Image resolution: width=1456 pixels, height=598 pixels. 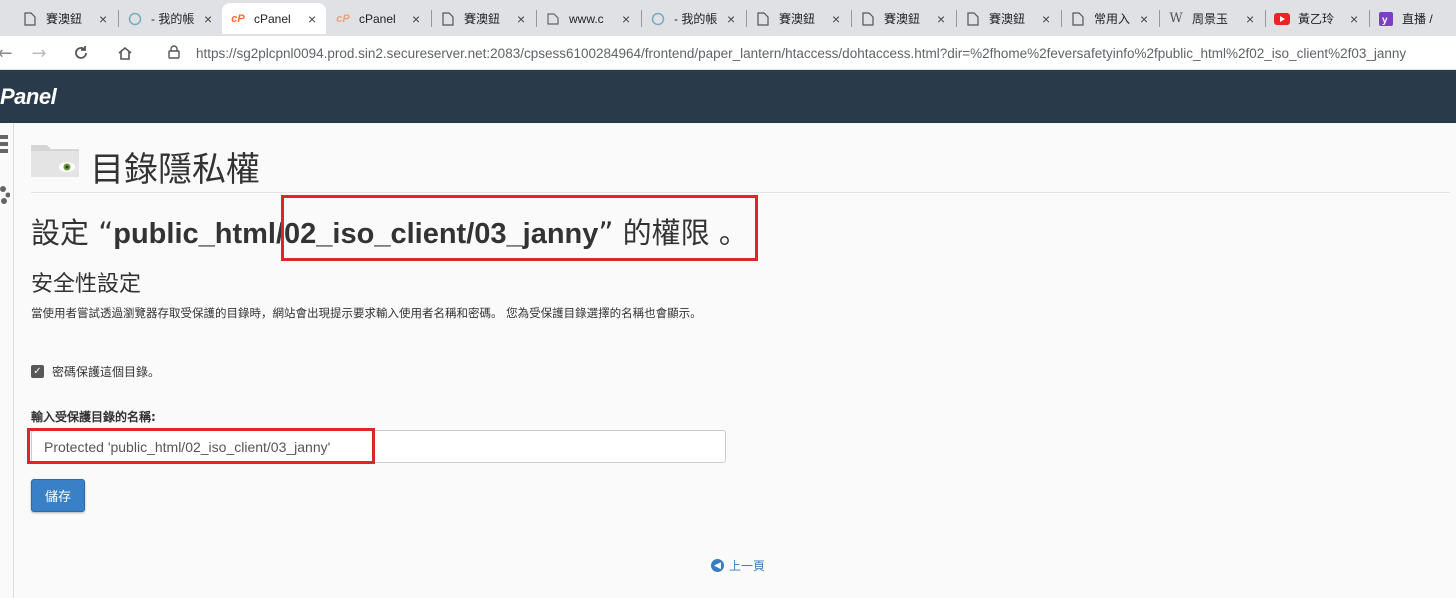 I want to click on heading-prefix: 設定 “, so click(x=72, y=233).